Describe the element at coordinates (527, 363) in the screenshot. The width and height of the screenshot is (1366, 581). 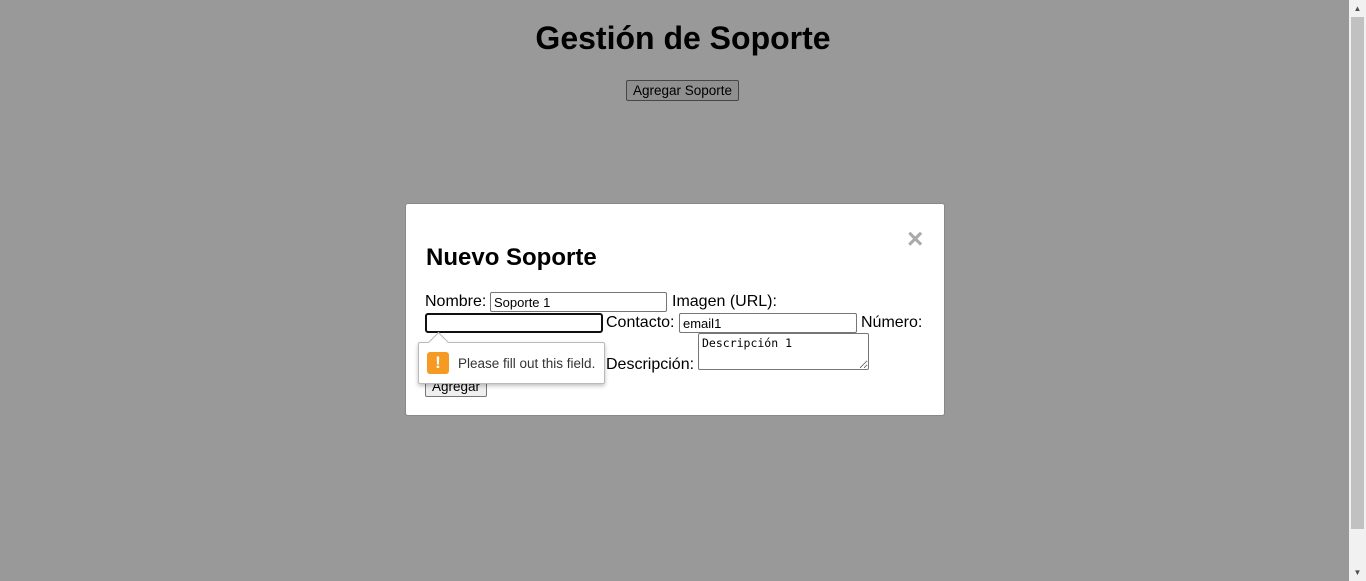
I see `validation-message: Please fill out this field.` at that location.